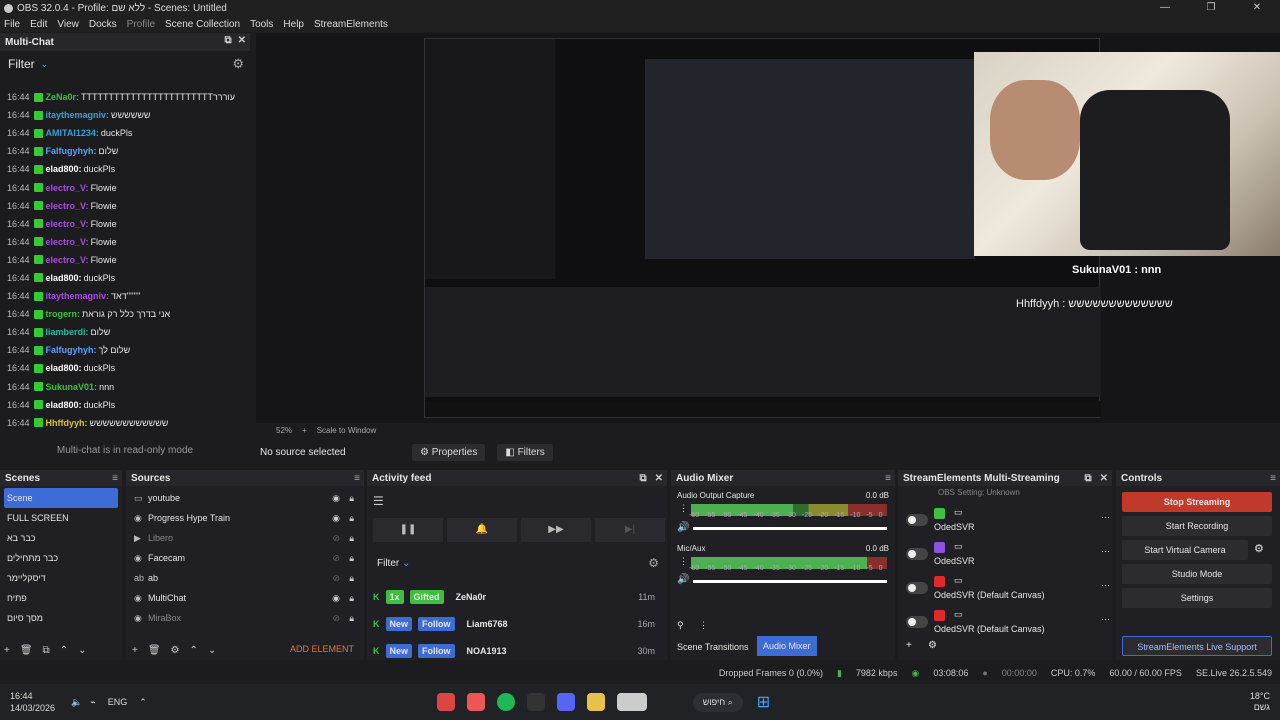 The width and height of the screenshot is (1280, 720). Describe the element at coordinates (61, 578) in the screenshot. I see `scene-item: דיסקליימר` at that location.